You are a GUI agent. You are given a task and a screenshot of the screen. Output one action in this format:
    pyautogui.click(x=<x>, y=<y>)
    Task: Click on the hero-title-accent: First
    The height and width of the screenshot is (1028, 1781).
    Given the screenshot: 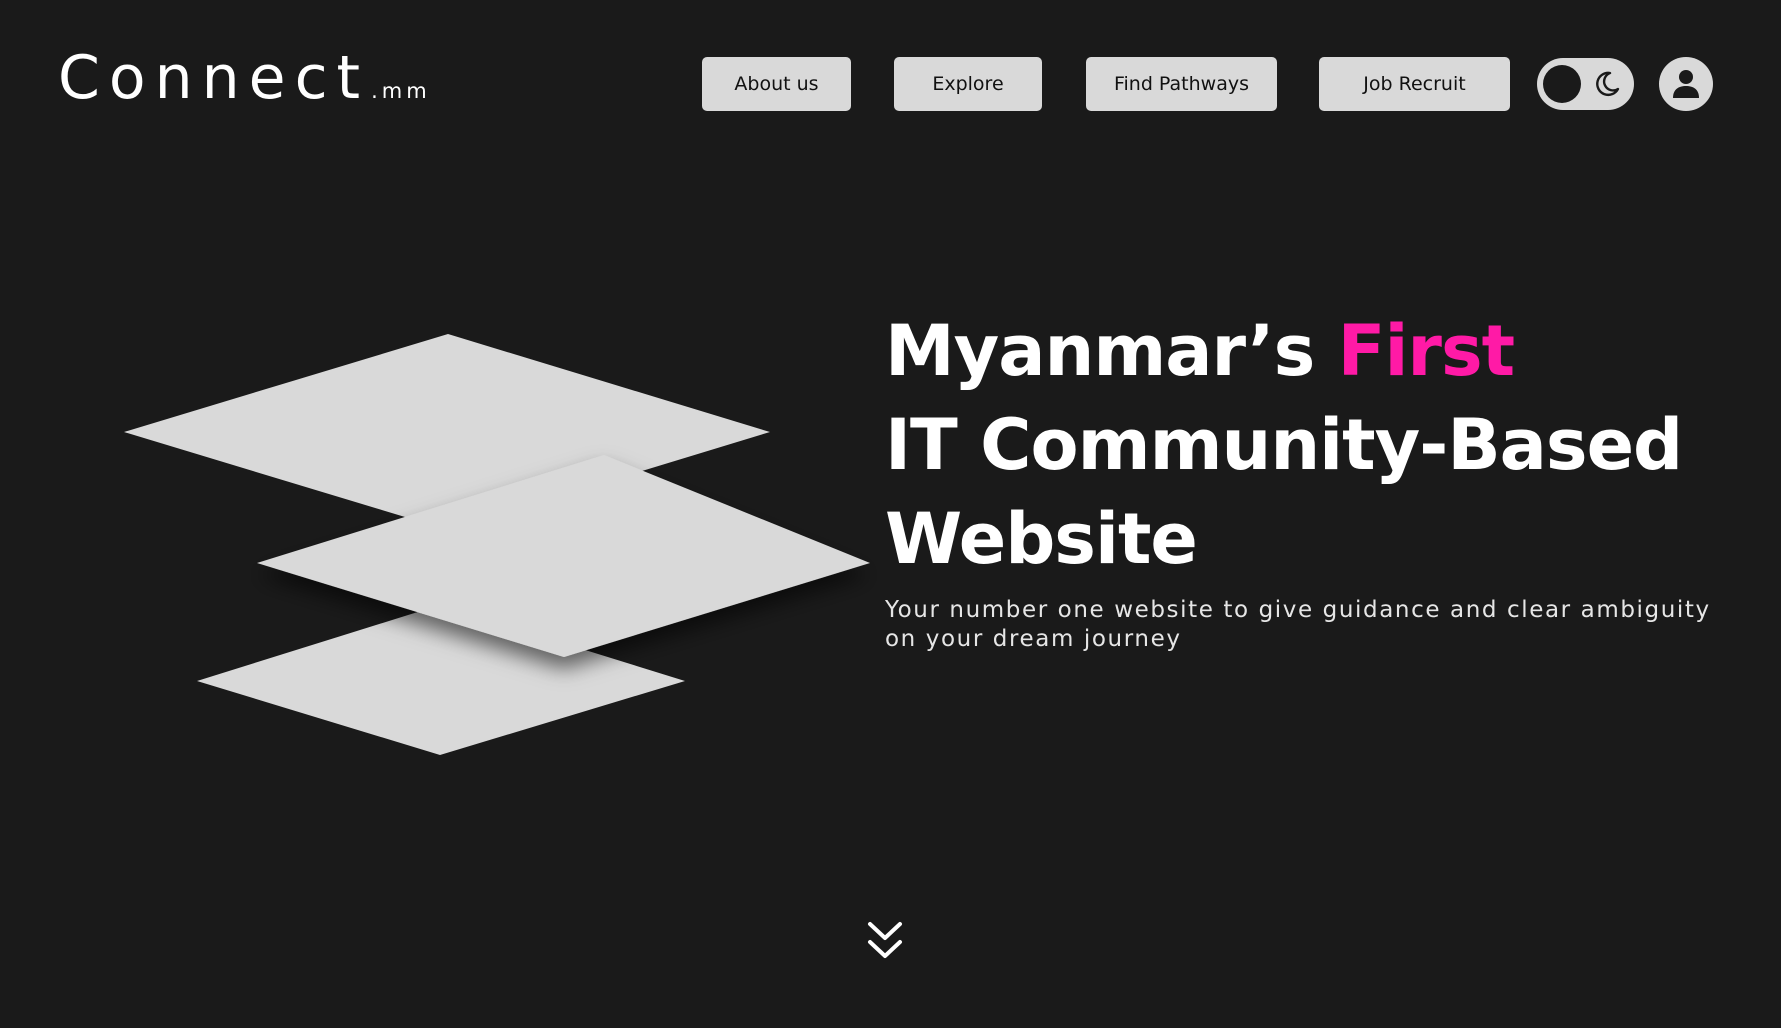 What is the action you would take?
    pyautogui.click(x=1426, y=351)
    